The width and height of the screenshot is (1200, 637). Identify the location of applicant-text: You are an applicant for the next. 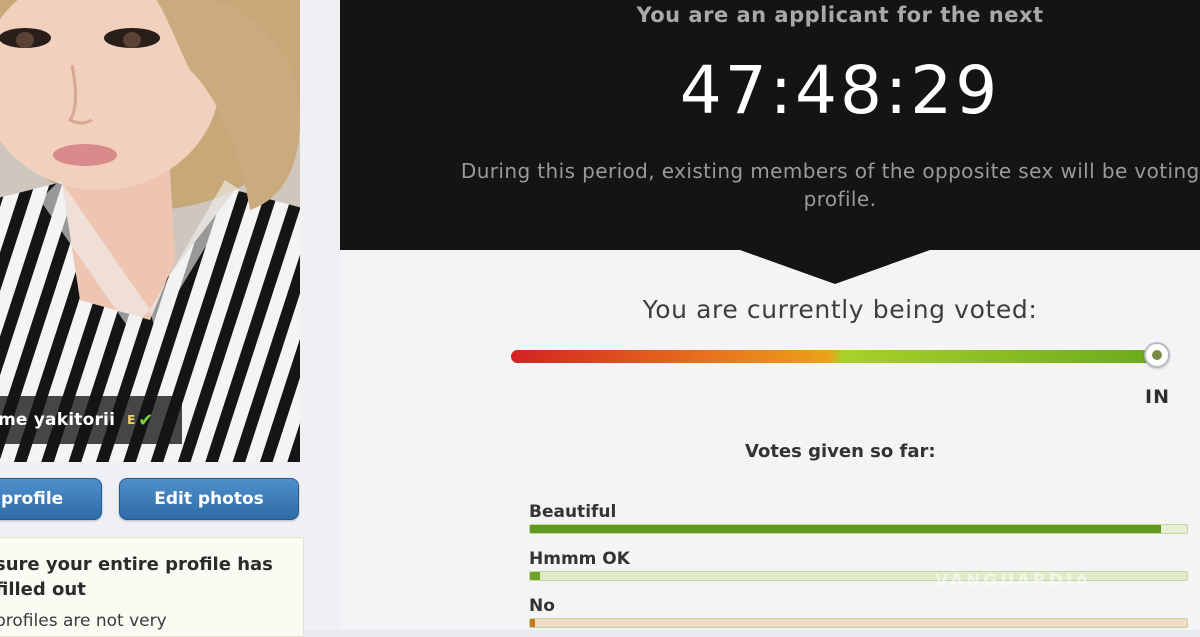
(840, 15).